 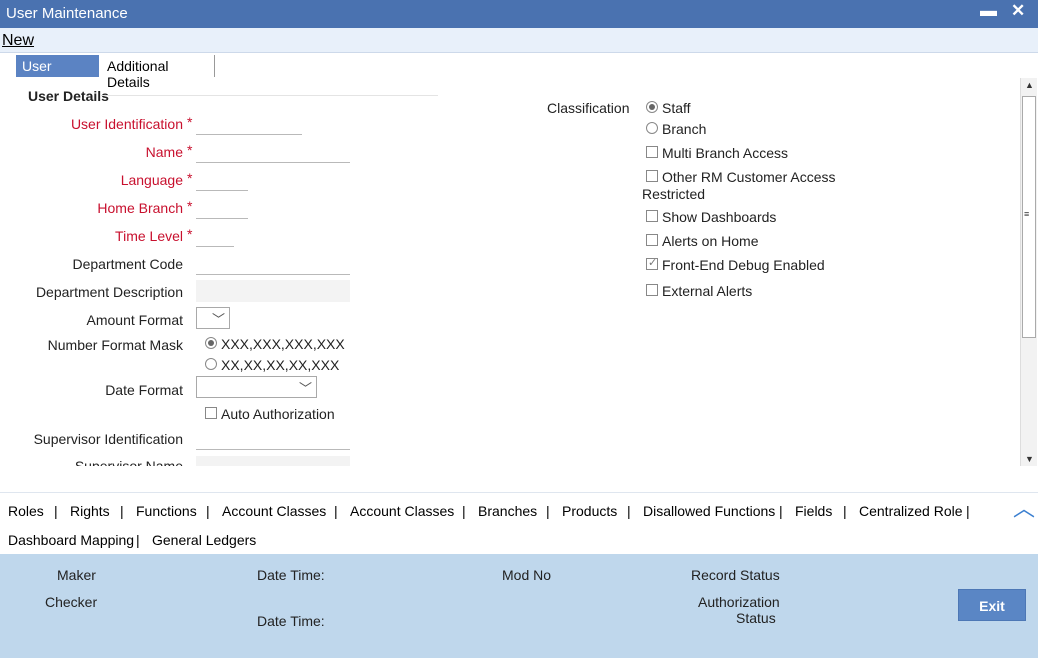 I want to click on link-account-classes-2: Account Classes, so click(x=402, y=511).